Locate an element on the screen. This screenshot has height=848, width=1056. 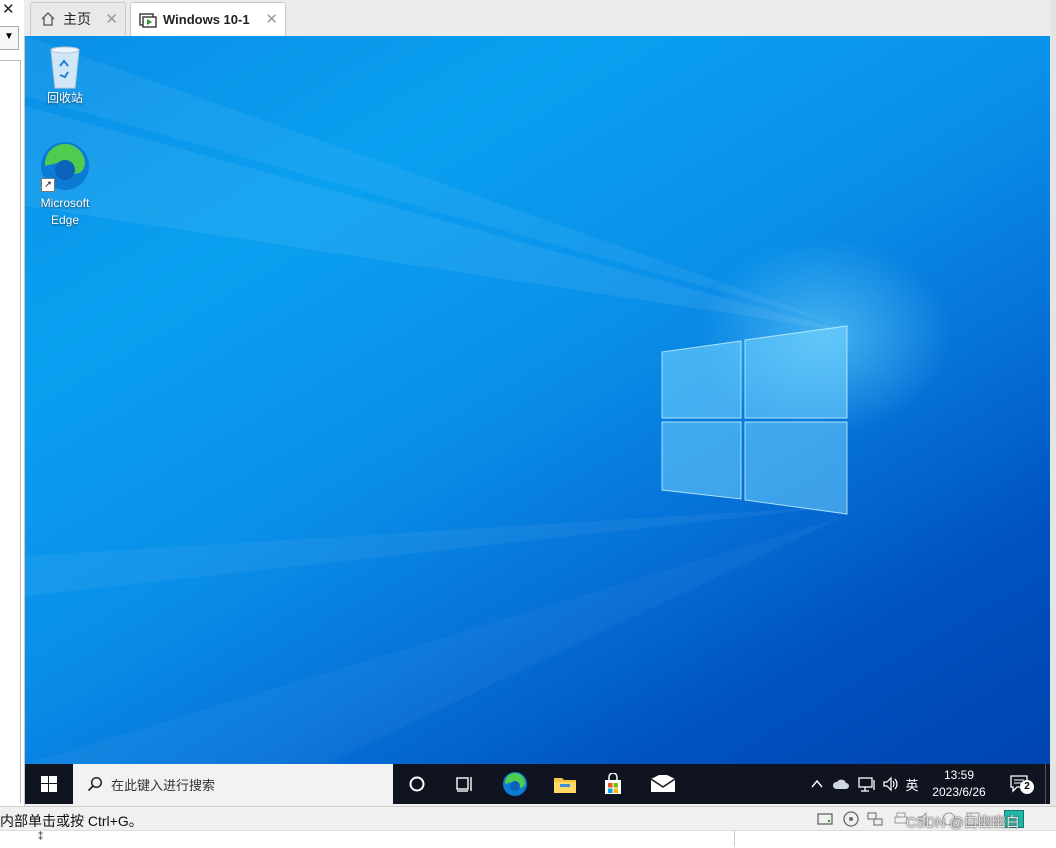
windows-start-icon is located at coordinates (49, 784).